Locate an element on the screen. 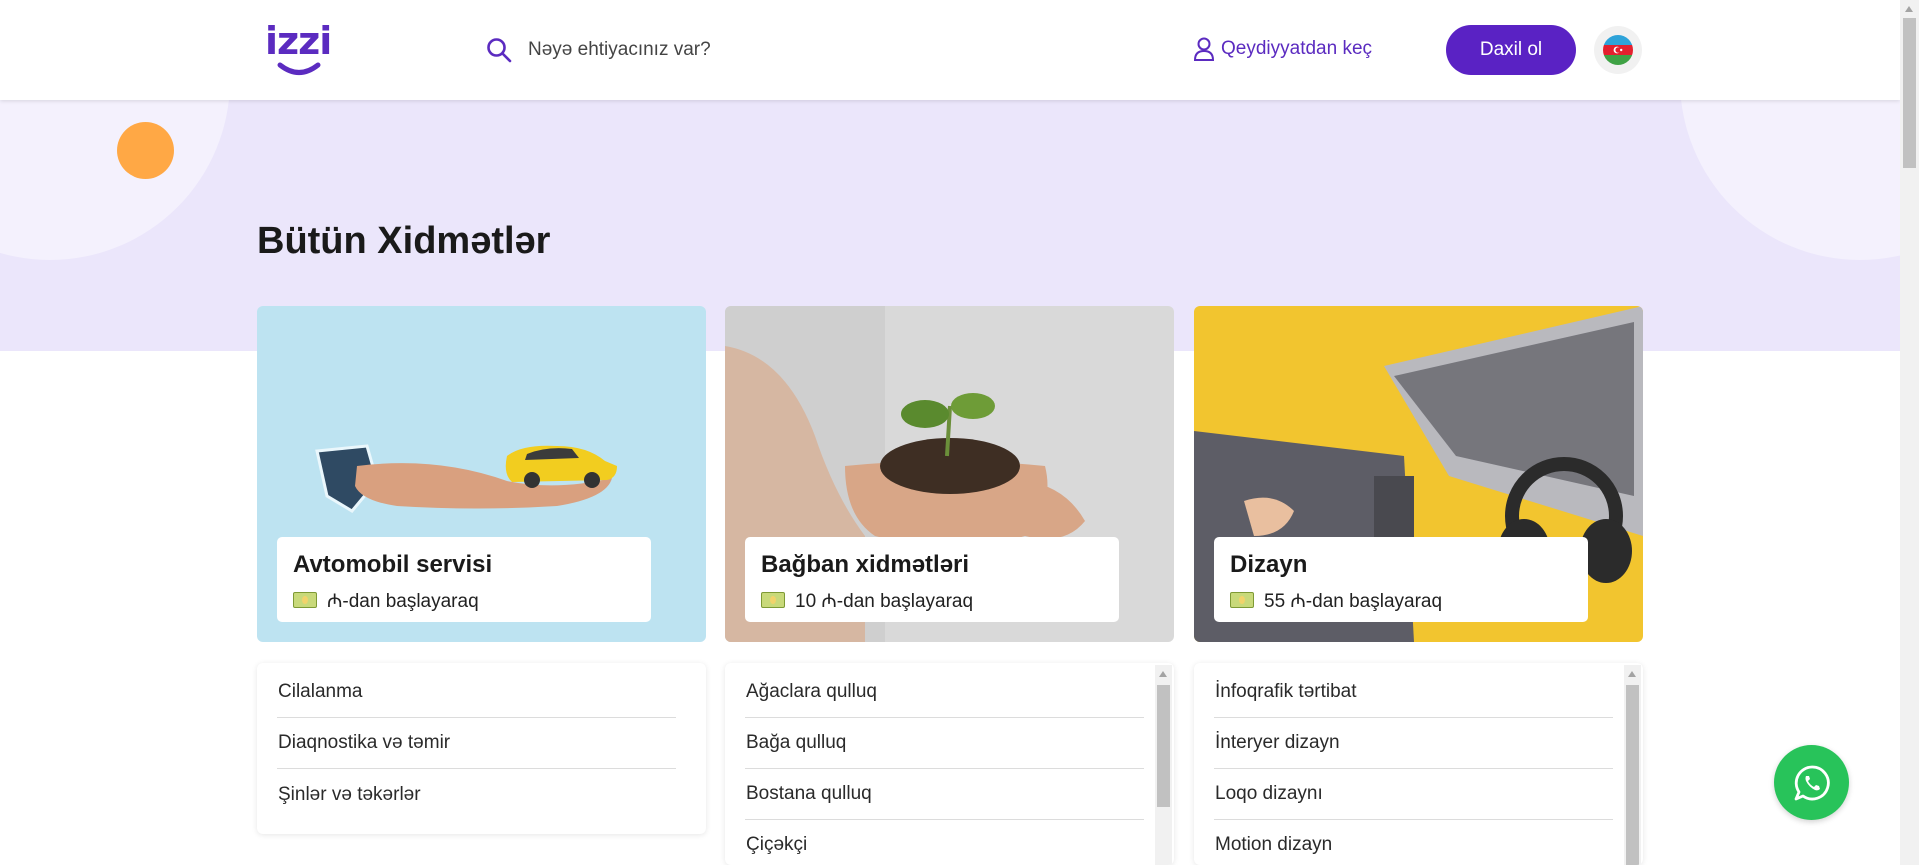 The image size is (1919, 865). list-item: Bağa qulluq is located at coordinates (944, 743).